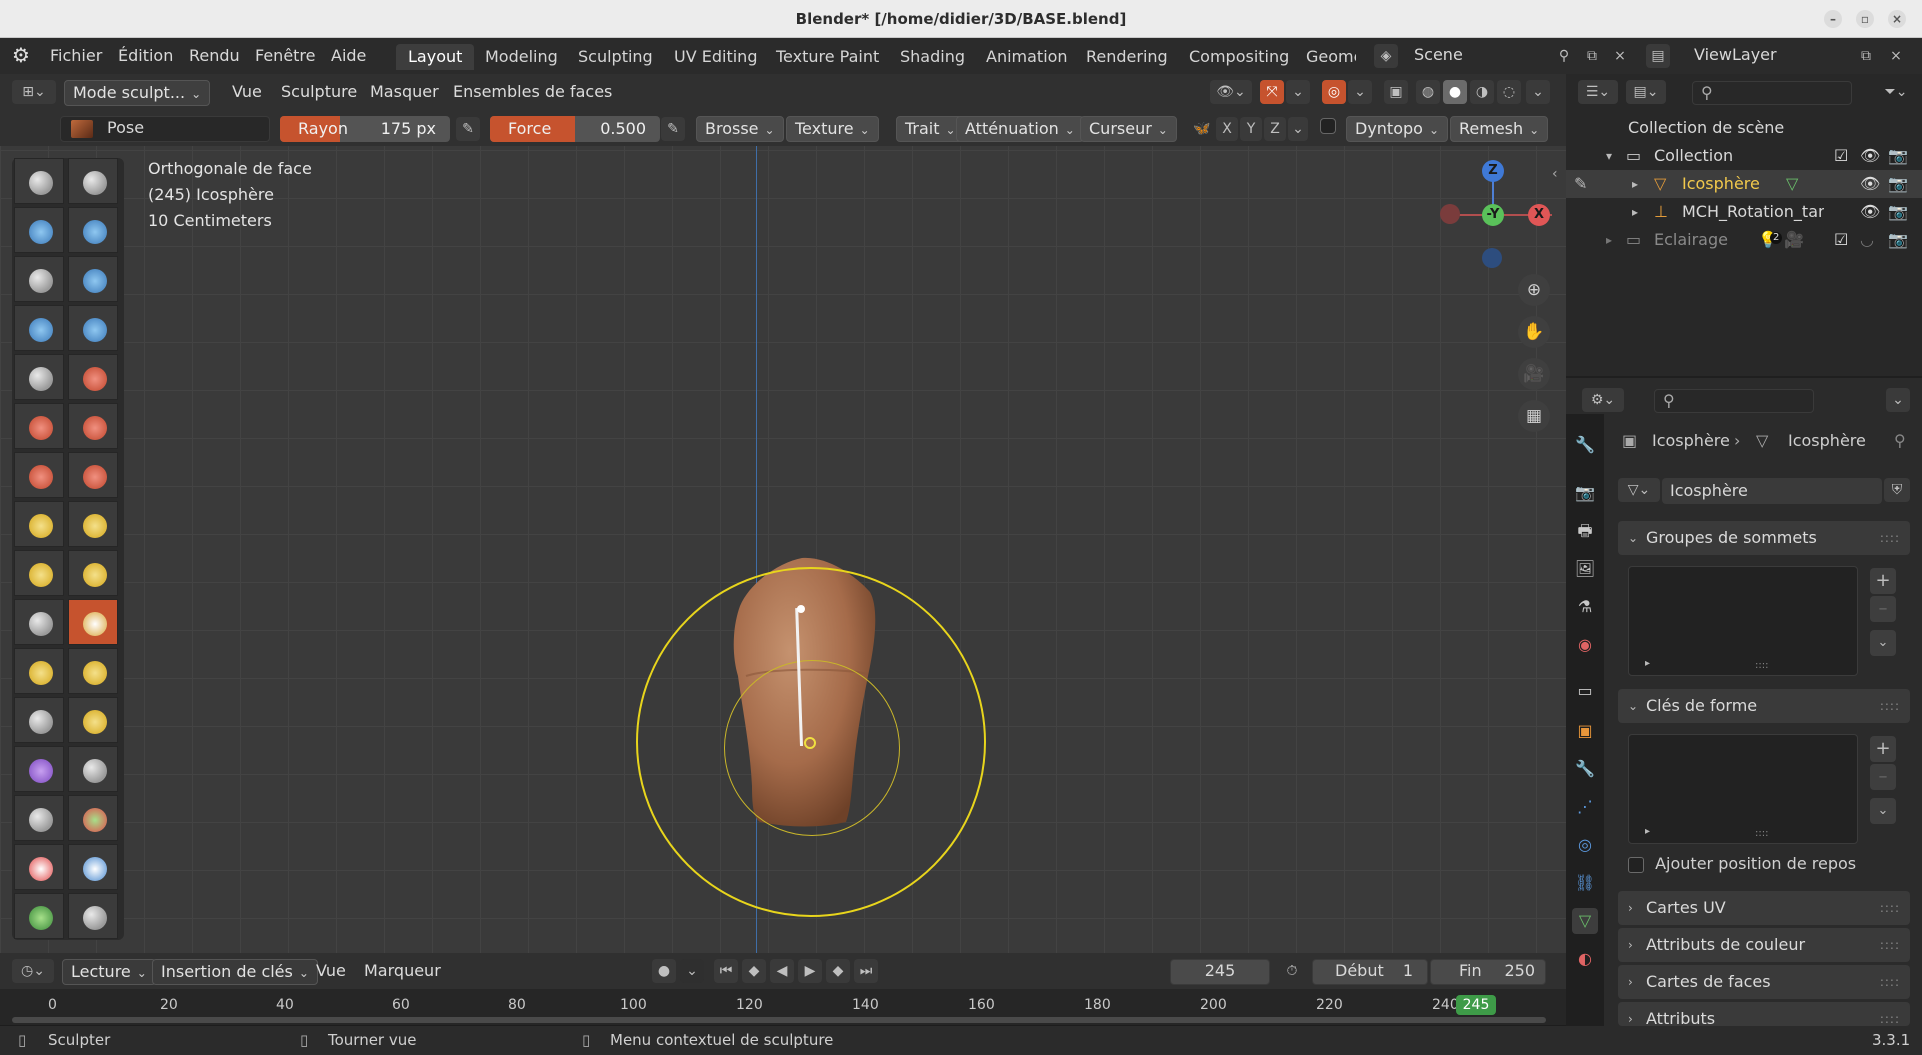 Image resolution: width=1922 pixels, height=1055 pixels. I want to click on properties-options-icon: ⌄, so click(1898, 400).